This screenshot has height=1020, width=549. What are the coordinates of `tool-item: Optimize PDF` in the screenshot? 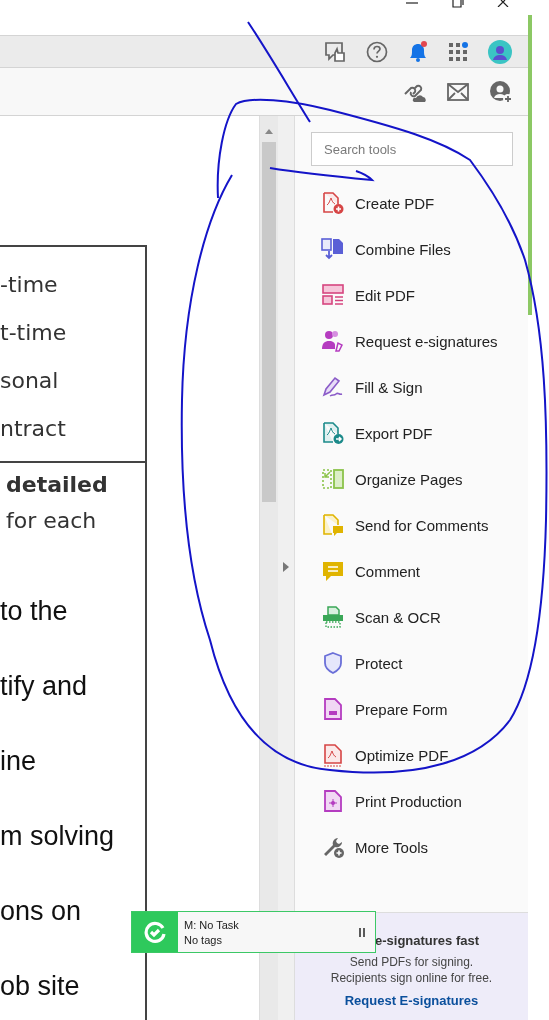 It's located at (411, 755).